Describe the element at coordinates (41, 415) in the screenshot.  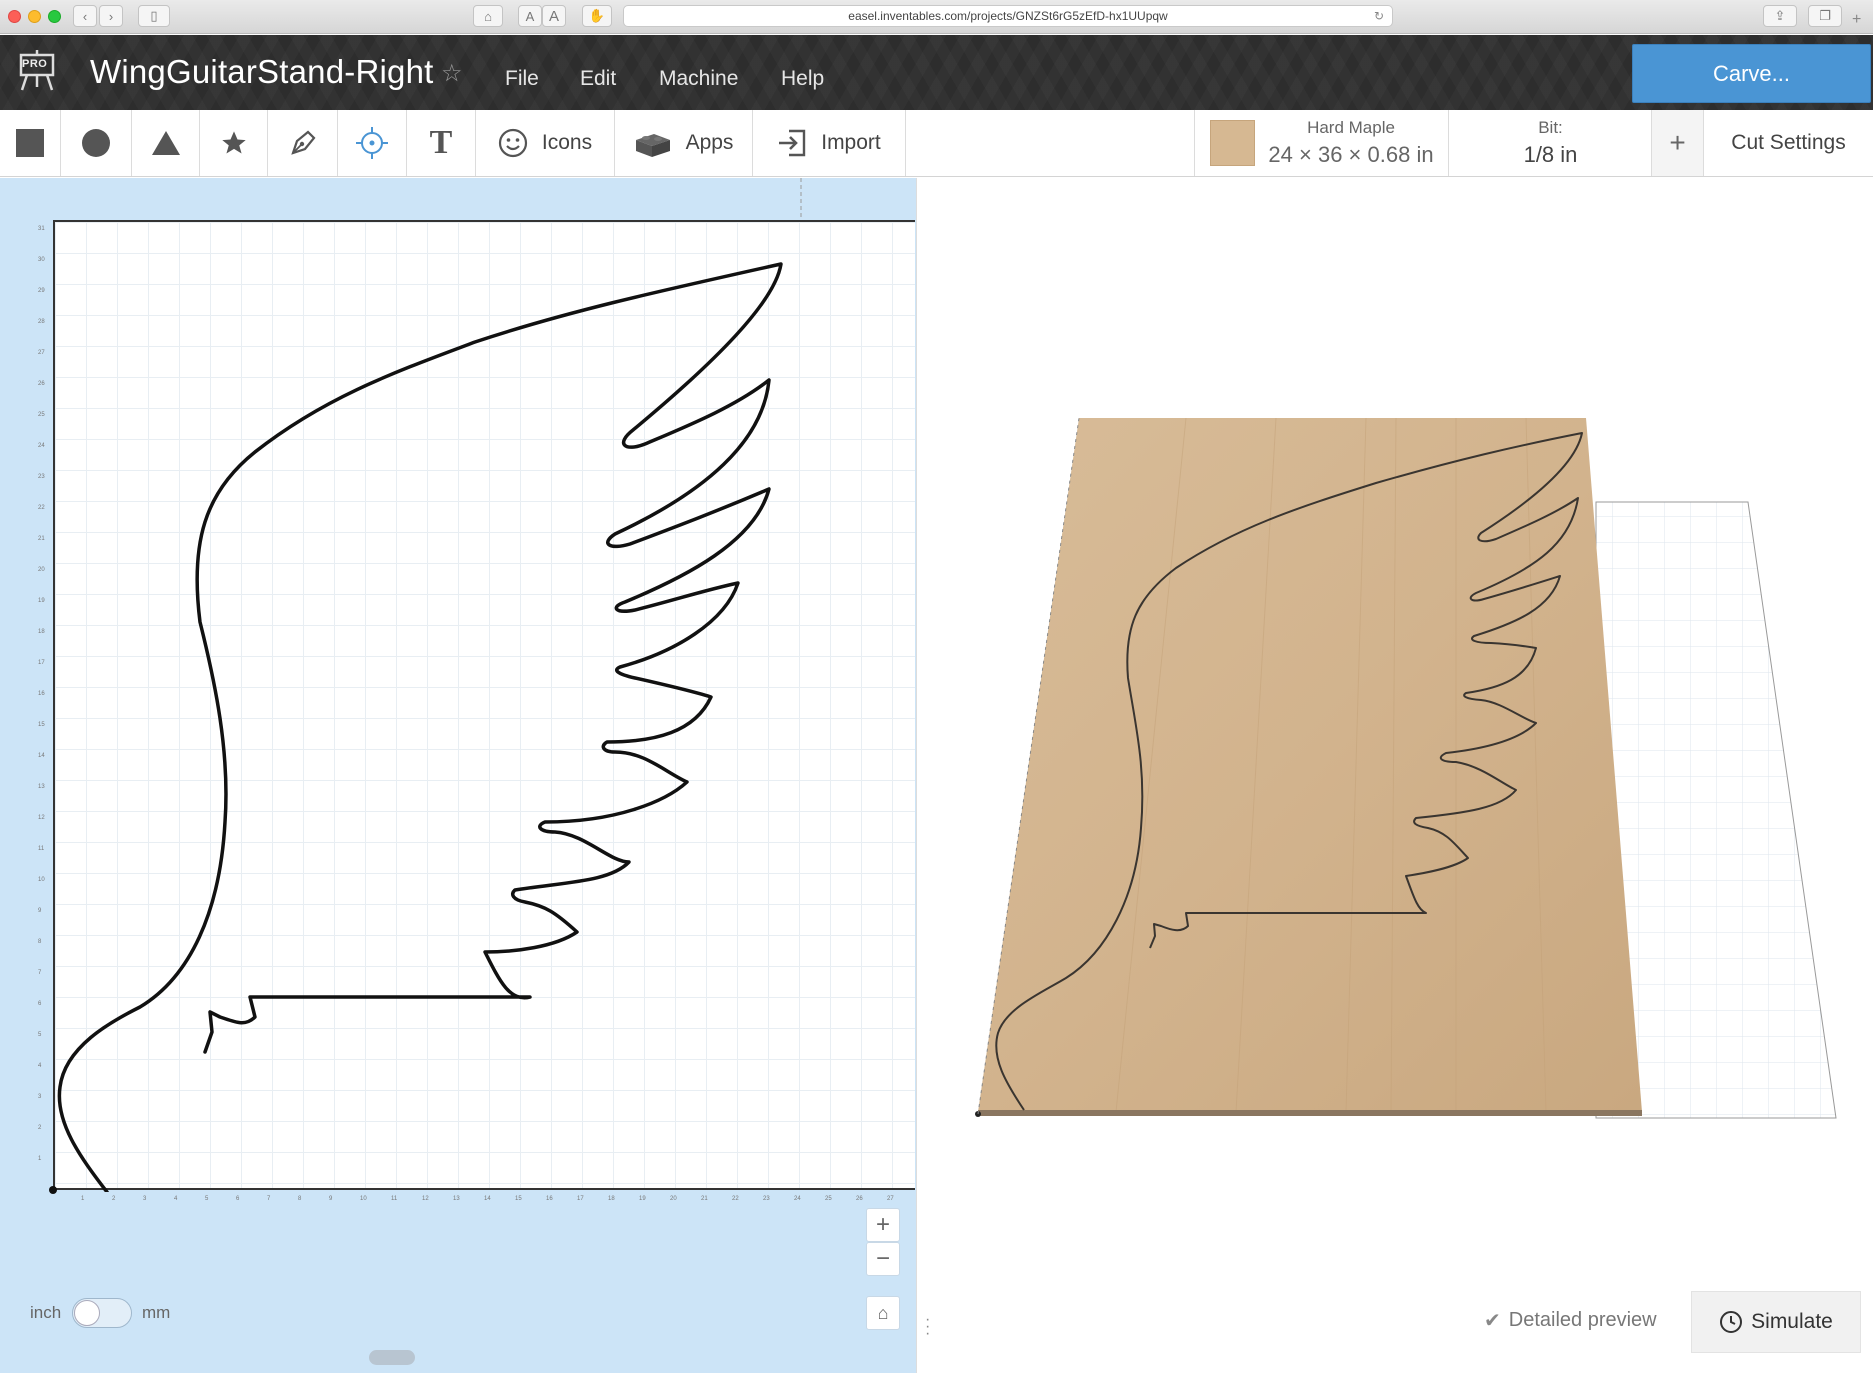
I see `y-tick-label: 25` at that location.